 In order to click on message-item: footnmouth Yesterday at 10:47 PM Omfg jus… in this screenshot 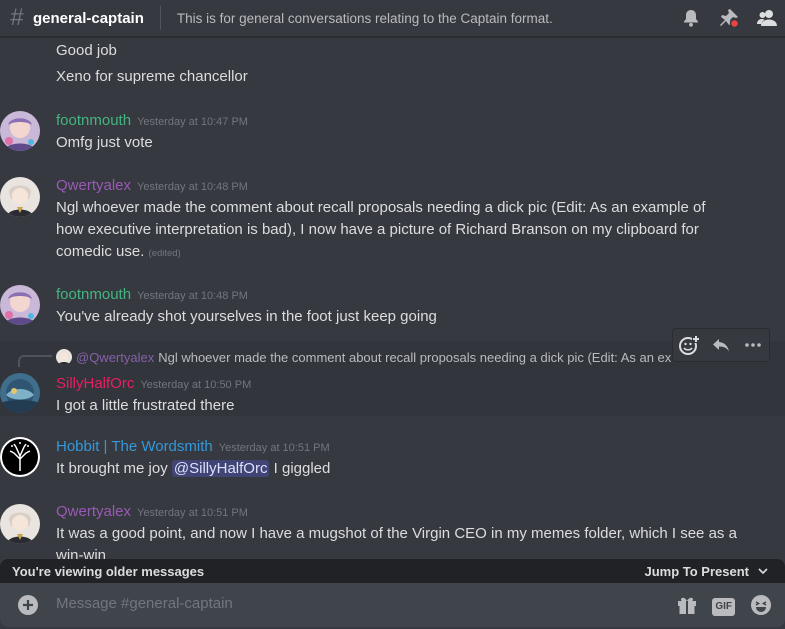, I will do `click(392, 134)`.